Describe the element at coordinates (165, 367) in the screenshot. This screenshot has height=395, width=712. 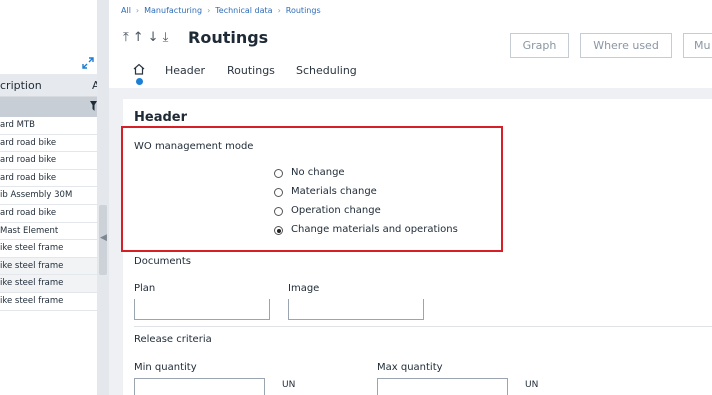
I see `min-quantity-label: Min quantity` at that location.